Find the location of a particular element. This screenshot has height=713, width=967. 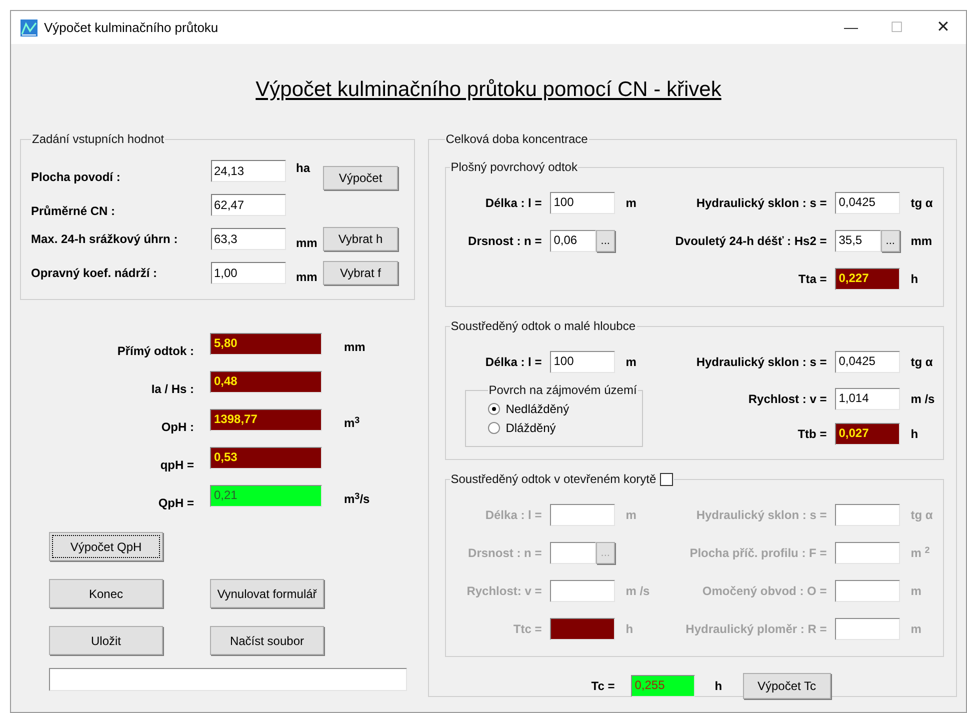

window-title: Výpočet kulminačního průtoku is located at coordinates (131, 27).